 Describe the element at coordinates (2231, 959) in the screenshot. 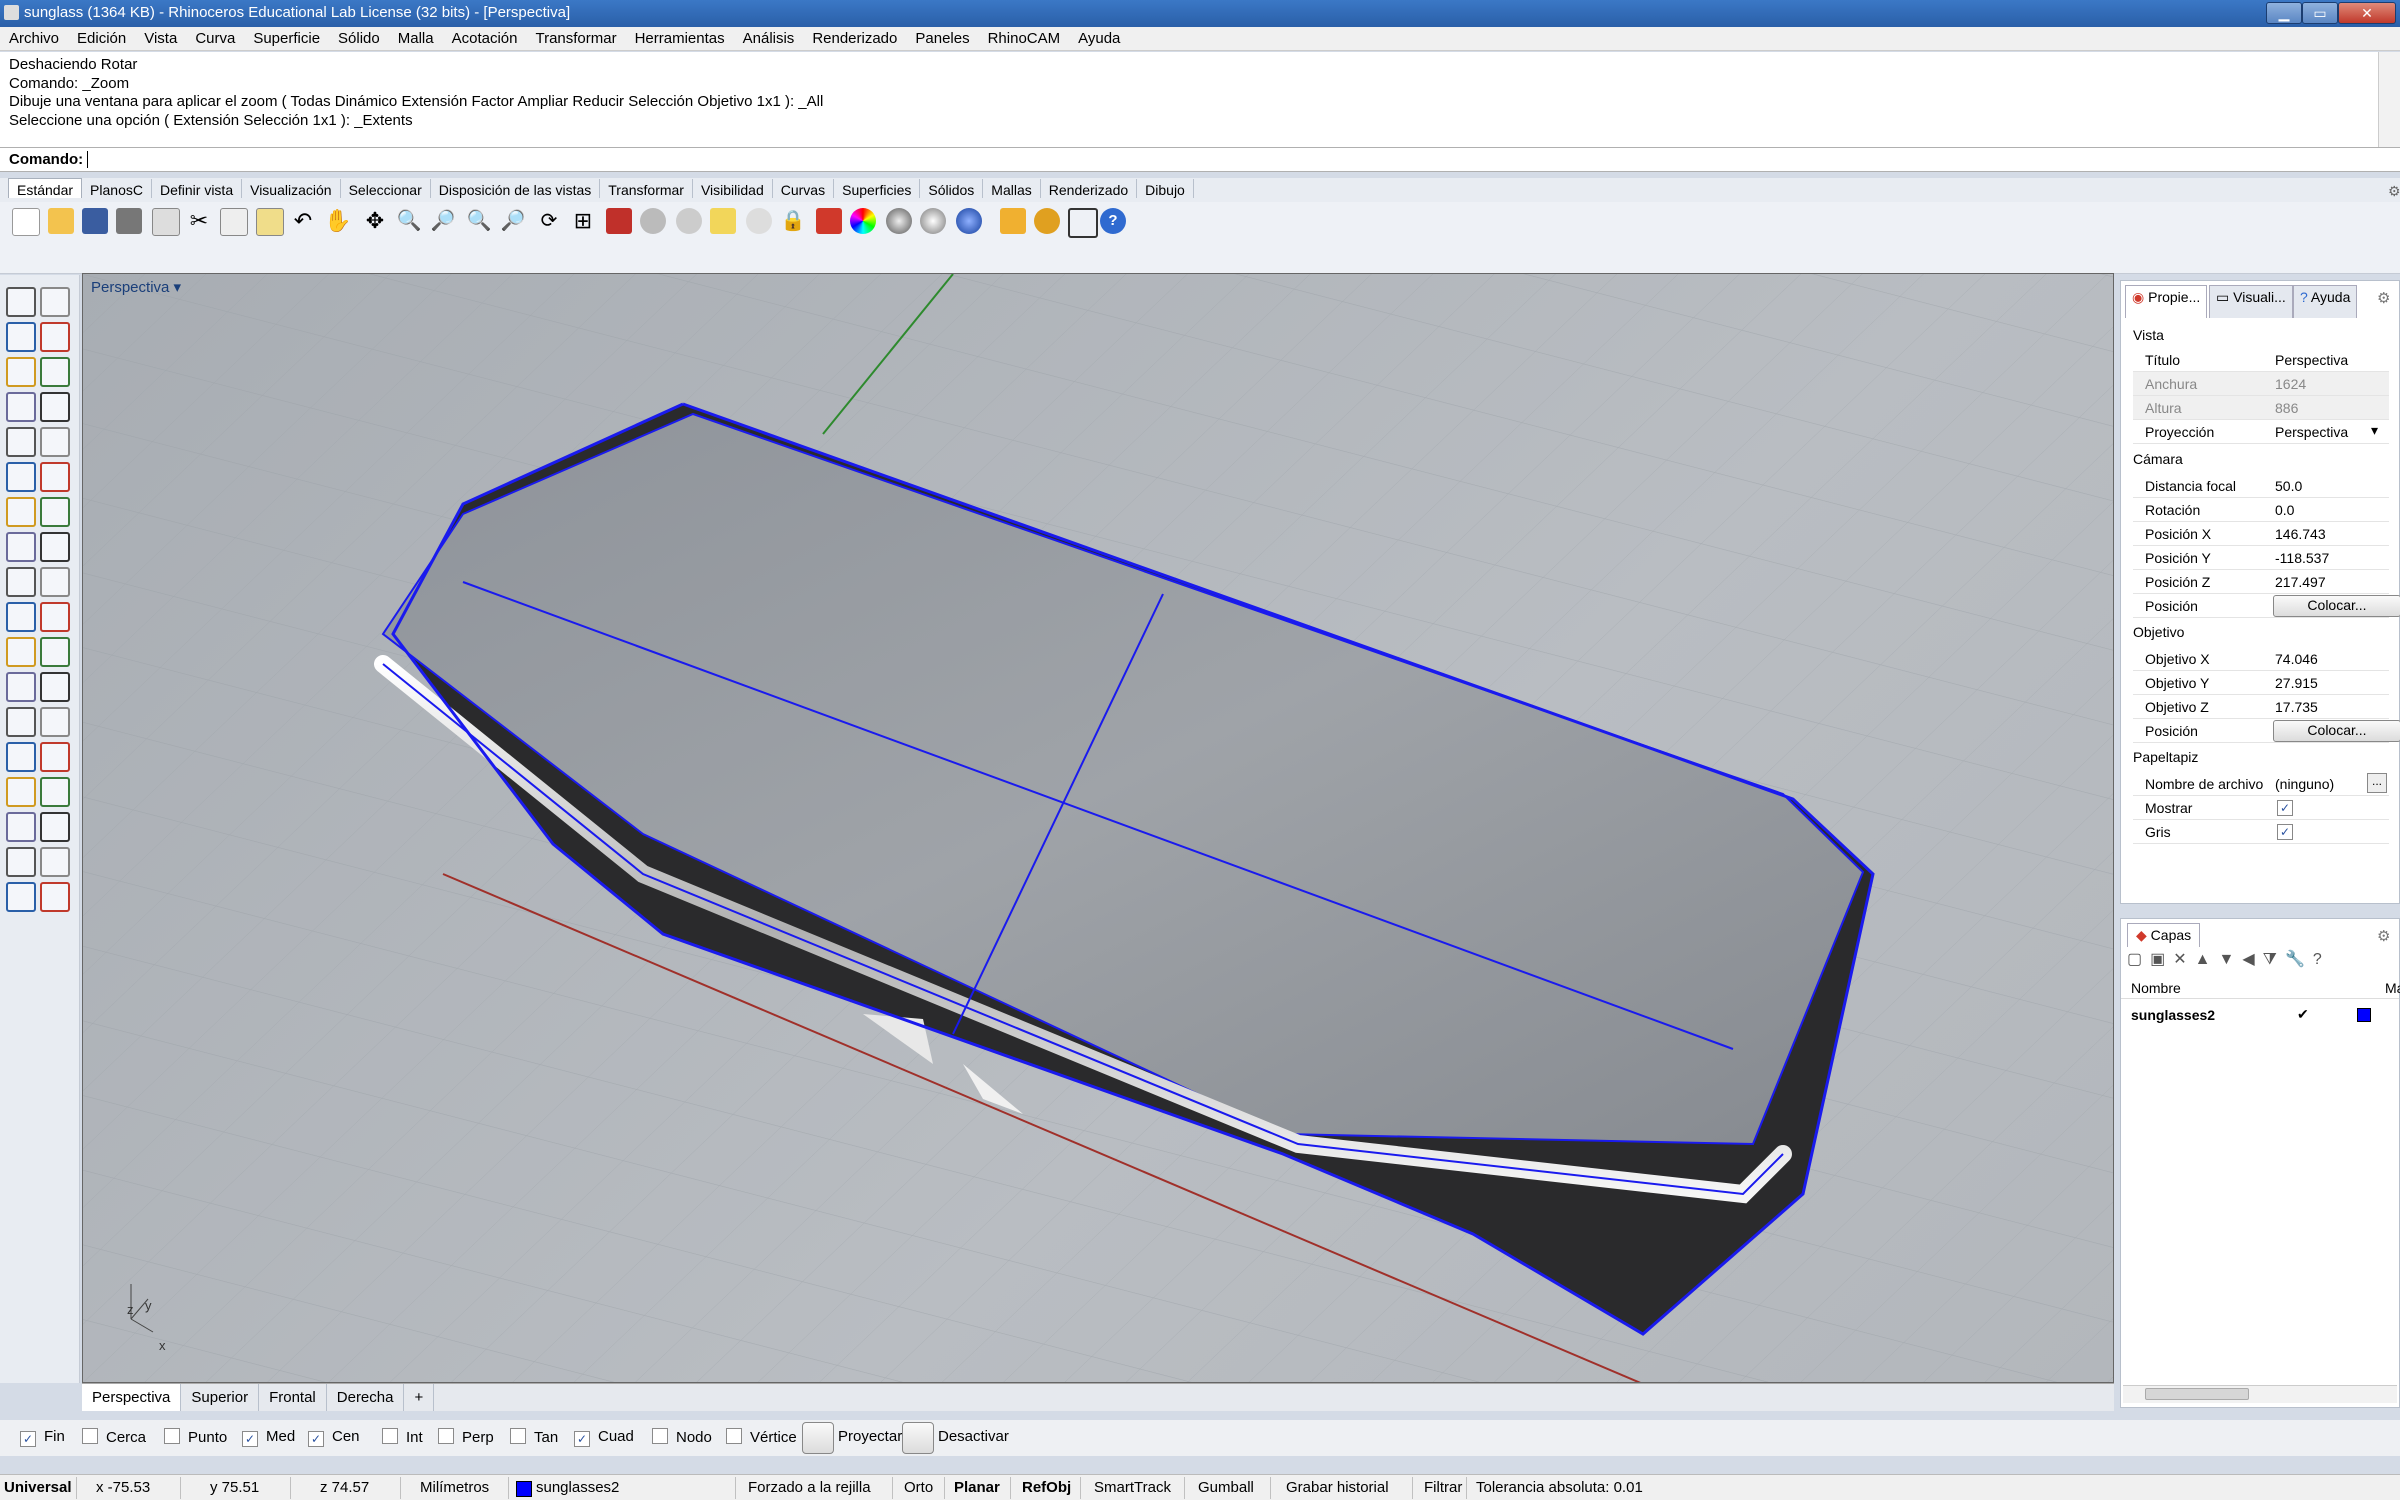

I see `move-down-icon: ▼` at that location.